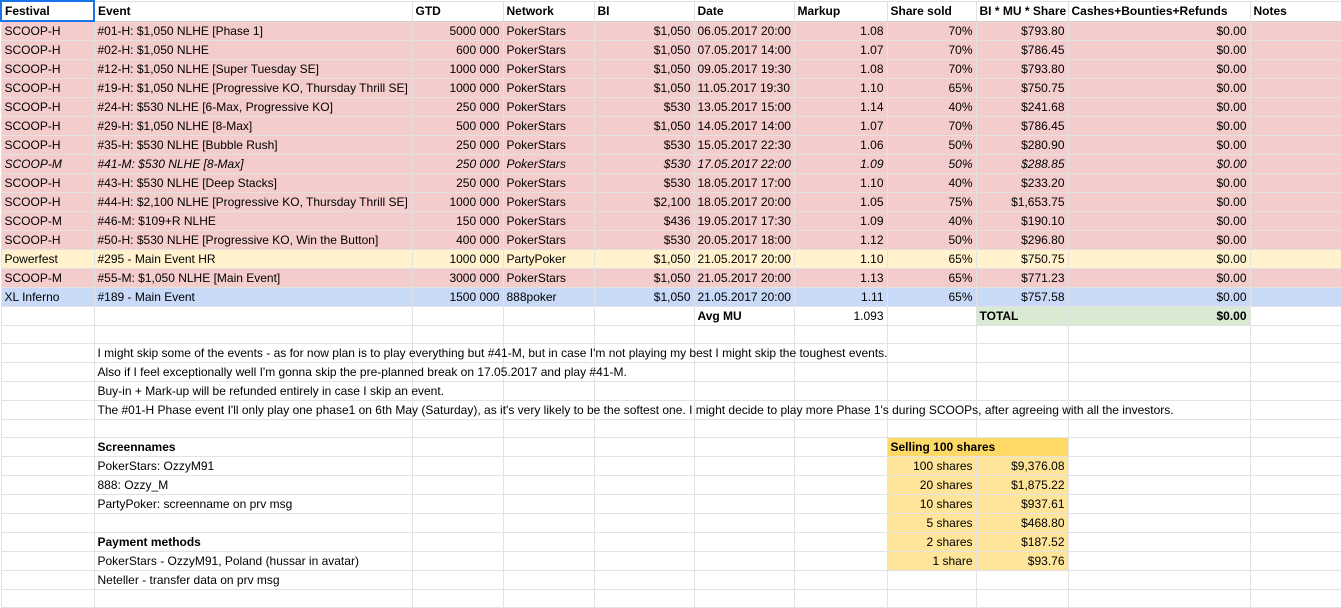 Image resolution: width=1341 pixels, height=608 pixels. I want to click on selling-price: $1,875.22, so click(1022, 485).